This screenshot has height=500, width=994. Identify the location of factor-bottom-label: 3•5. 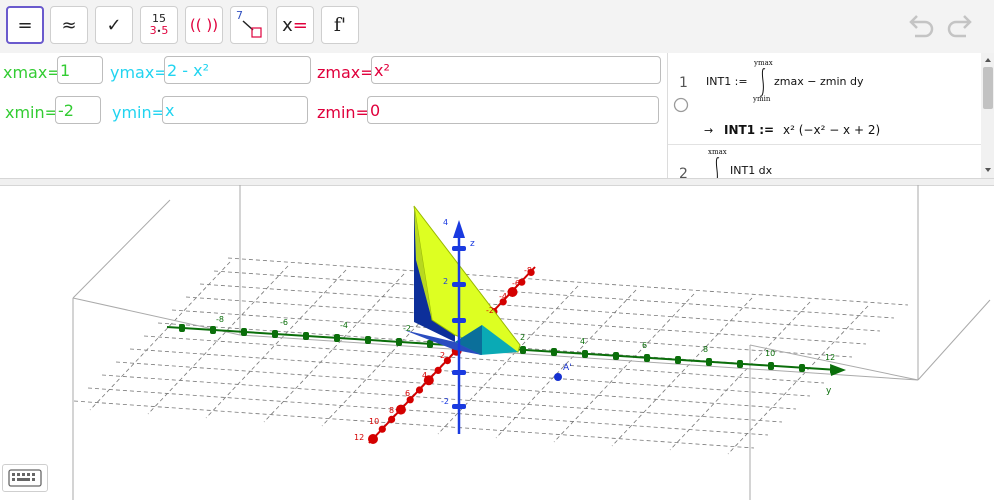
(159, 30).